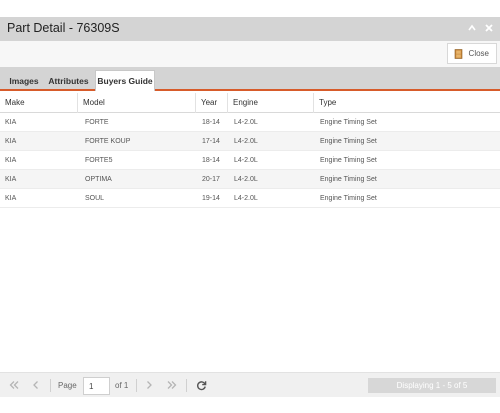 Image resolution: width=500 pixels, height=413 pixels. Describe the element at coordinates (211, 198) in the screenshot. I see `cell-year: 19-14` at that location.